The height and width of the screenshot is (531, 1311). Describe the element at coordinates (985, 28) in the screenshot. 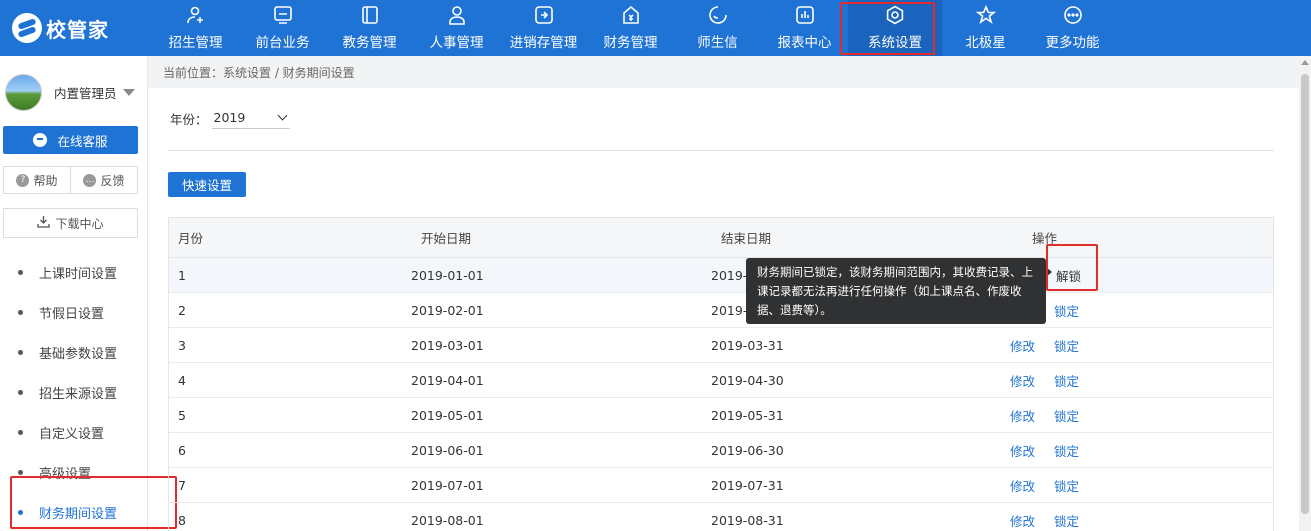

I see `nav-item-polaris: 北极星` at that location.